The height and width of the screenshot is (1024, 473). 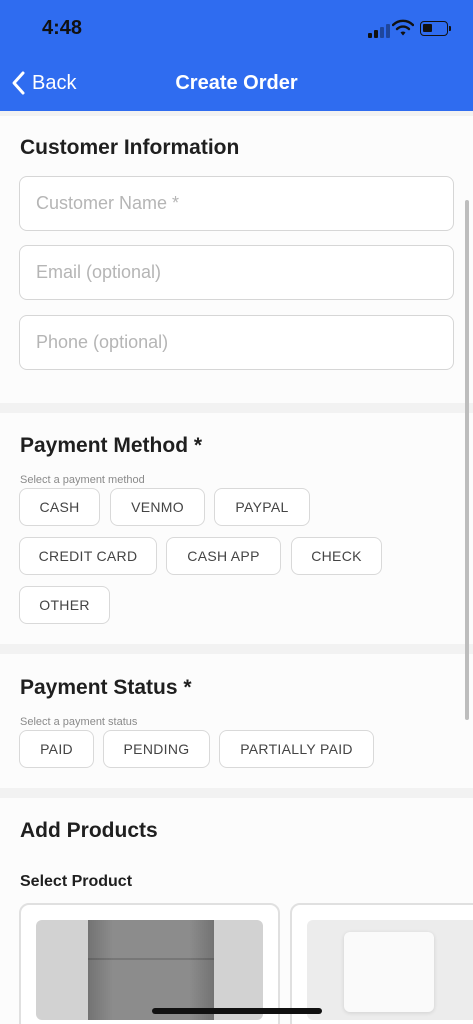 I want to click on signal-icon, so click(x=379, y=30).